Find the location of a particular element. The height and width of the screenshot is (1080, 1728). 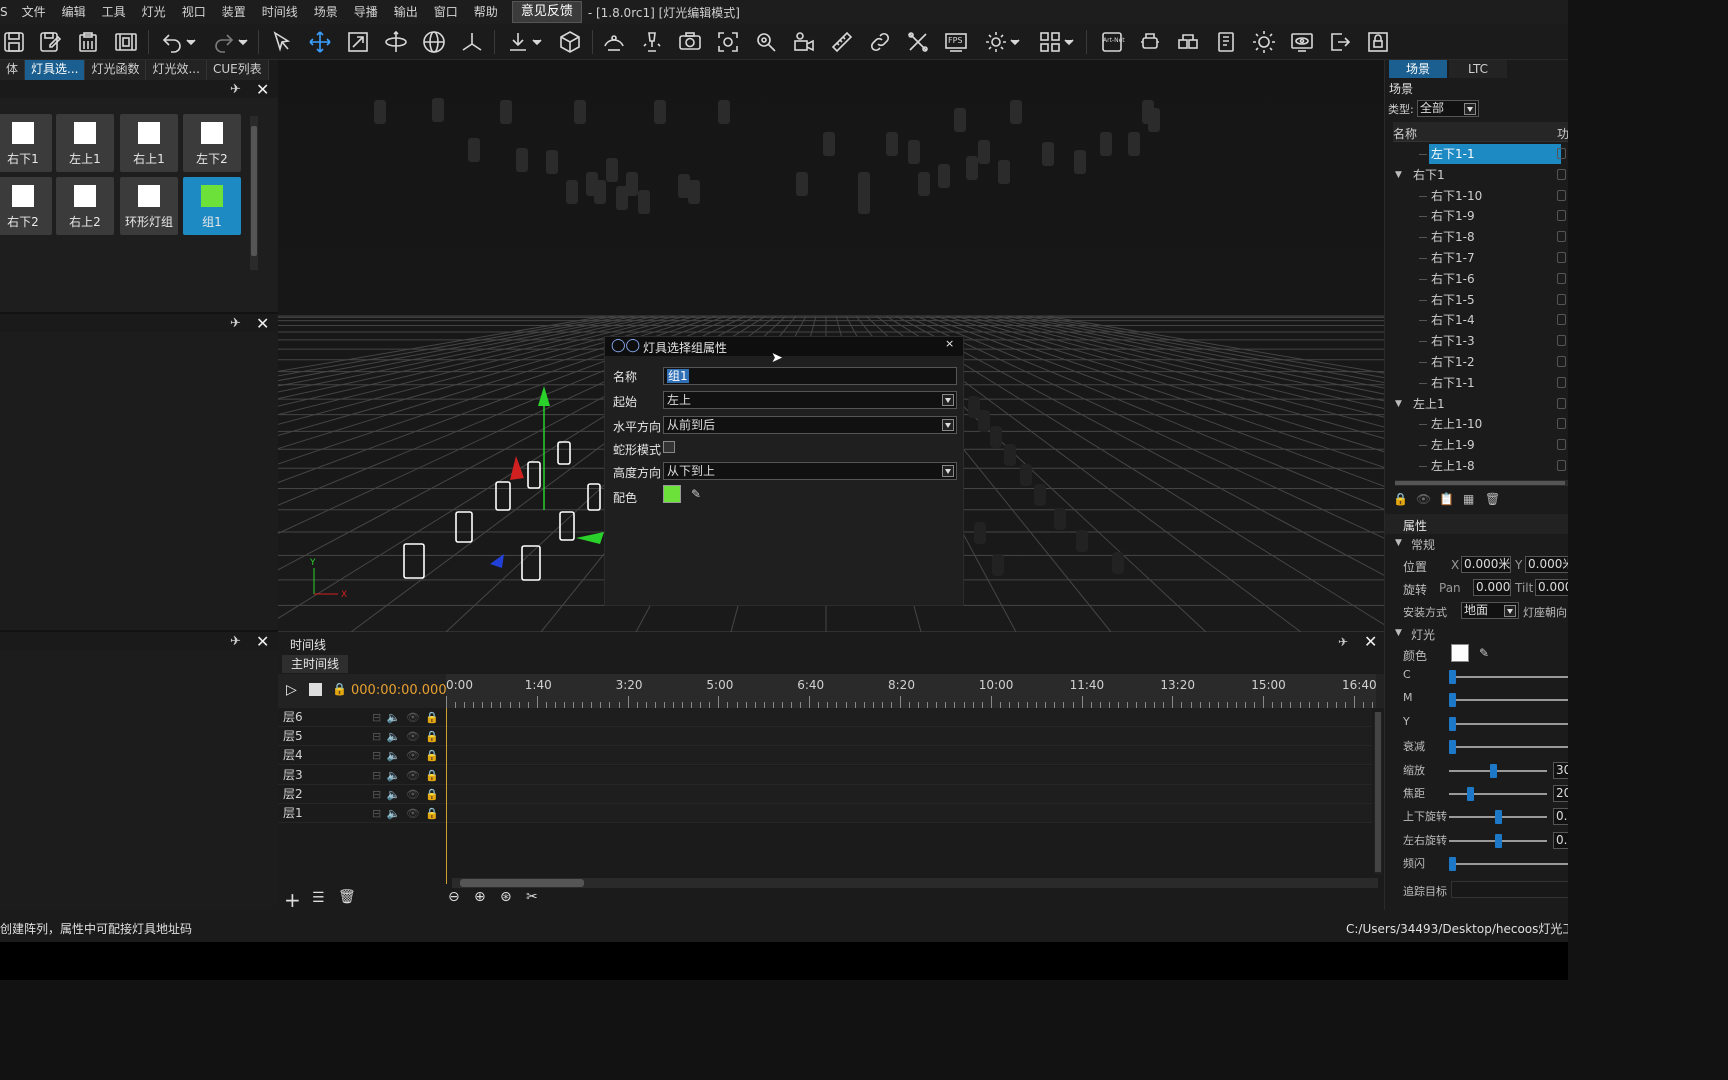

x-input: 0.000米 is located at coordinates (1486, 564).